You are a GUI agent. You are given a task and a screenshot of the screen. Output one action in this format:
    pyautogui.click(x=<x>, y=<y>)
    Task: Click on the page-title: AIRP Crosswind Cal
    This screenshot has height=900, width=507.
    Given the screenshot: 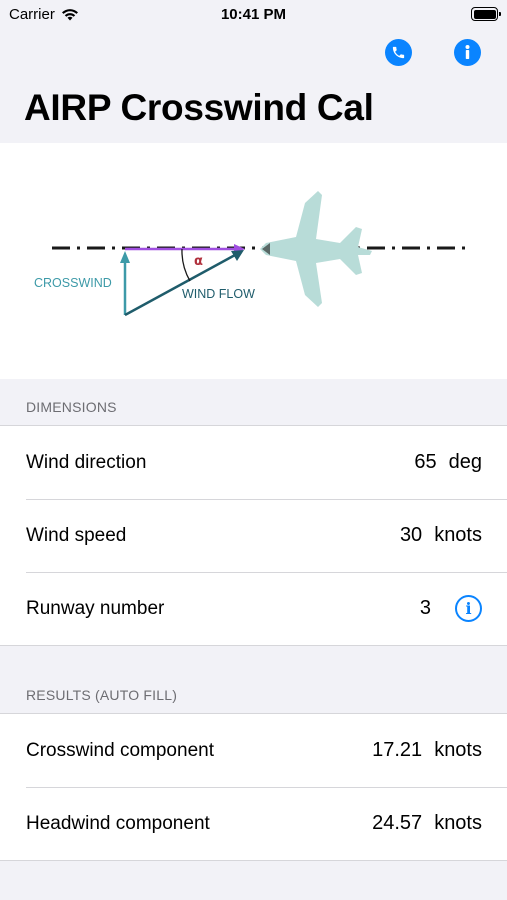 What is the action you would take?
    pyautogui.click(x=199, y=107)
    